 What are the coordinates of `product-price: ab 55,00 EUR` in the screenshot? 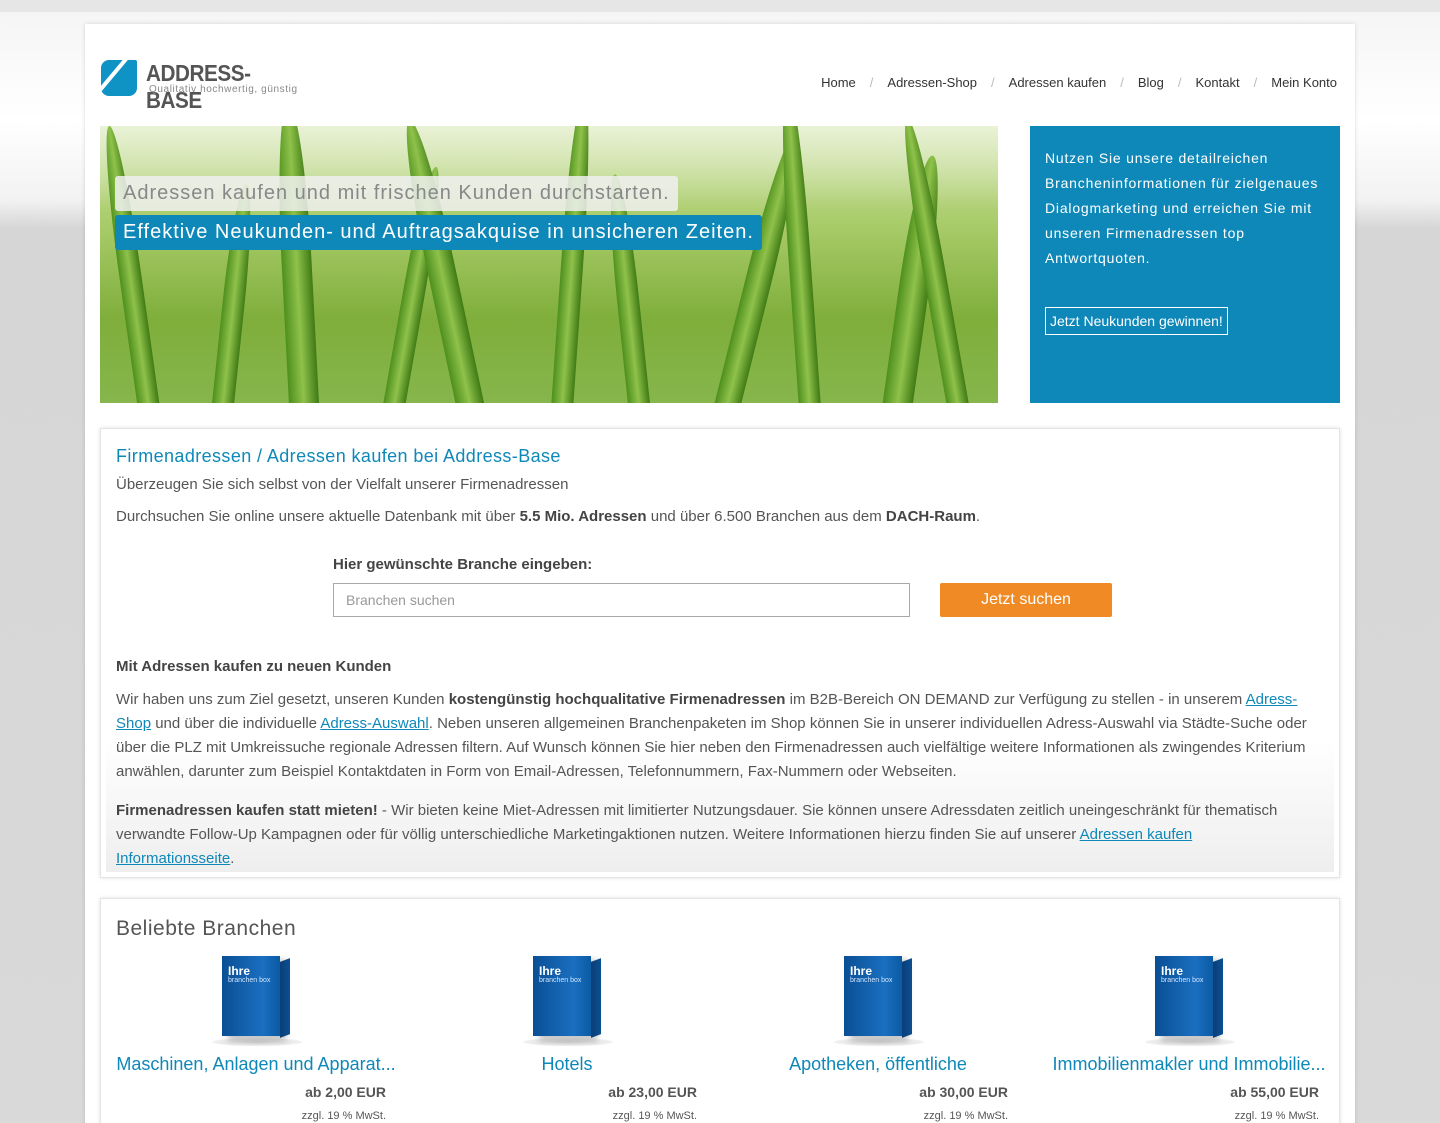 It's located at (1274, 1092).